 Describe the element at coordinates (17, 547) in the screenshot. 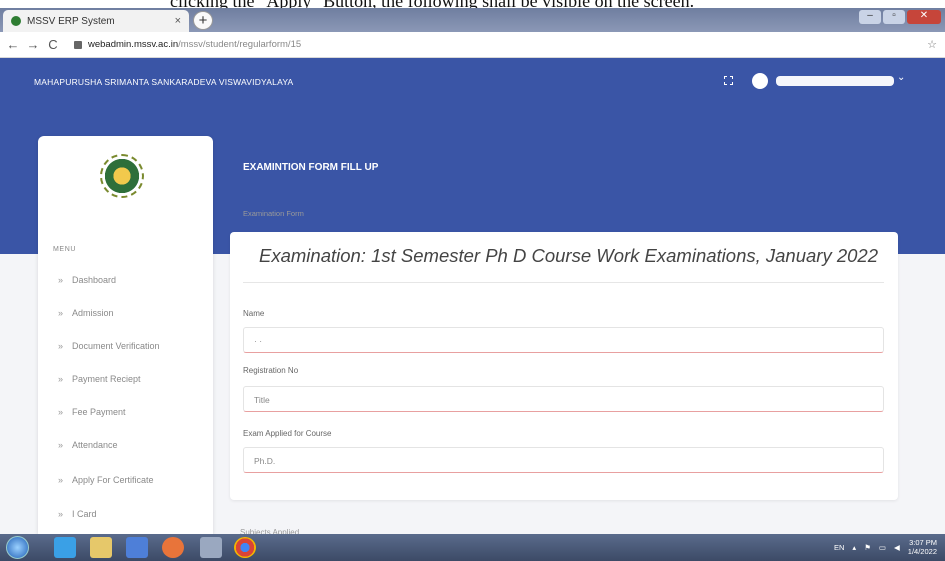

I see `start-button-icon` at that location.